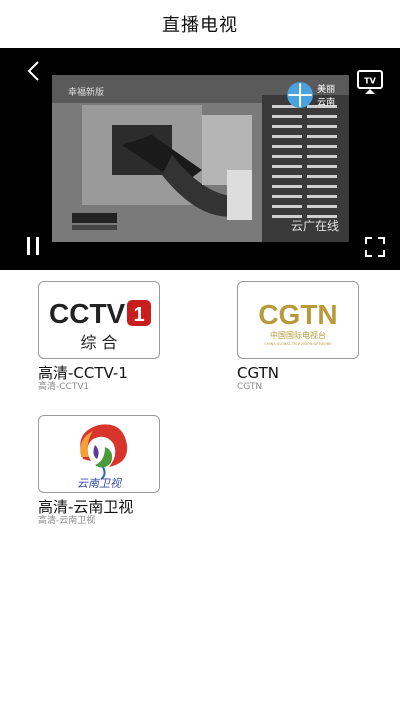 The height and width of the screenshot is (711, 400). I want to click on tv-cast-icon: TV, so click(370, 82).